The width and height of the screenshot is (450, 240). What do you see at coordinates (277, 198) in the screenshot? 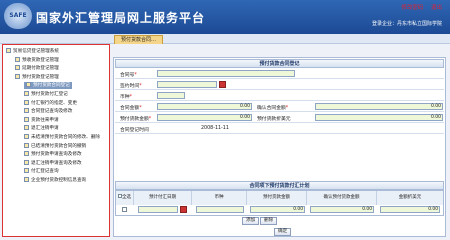
I see `col-prepay-amount: 预付货款金额` at bounding box center [277, 198].